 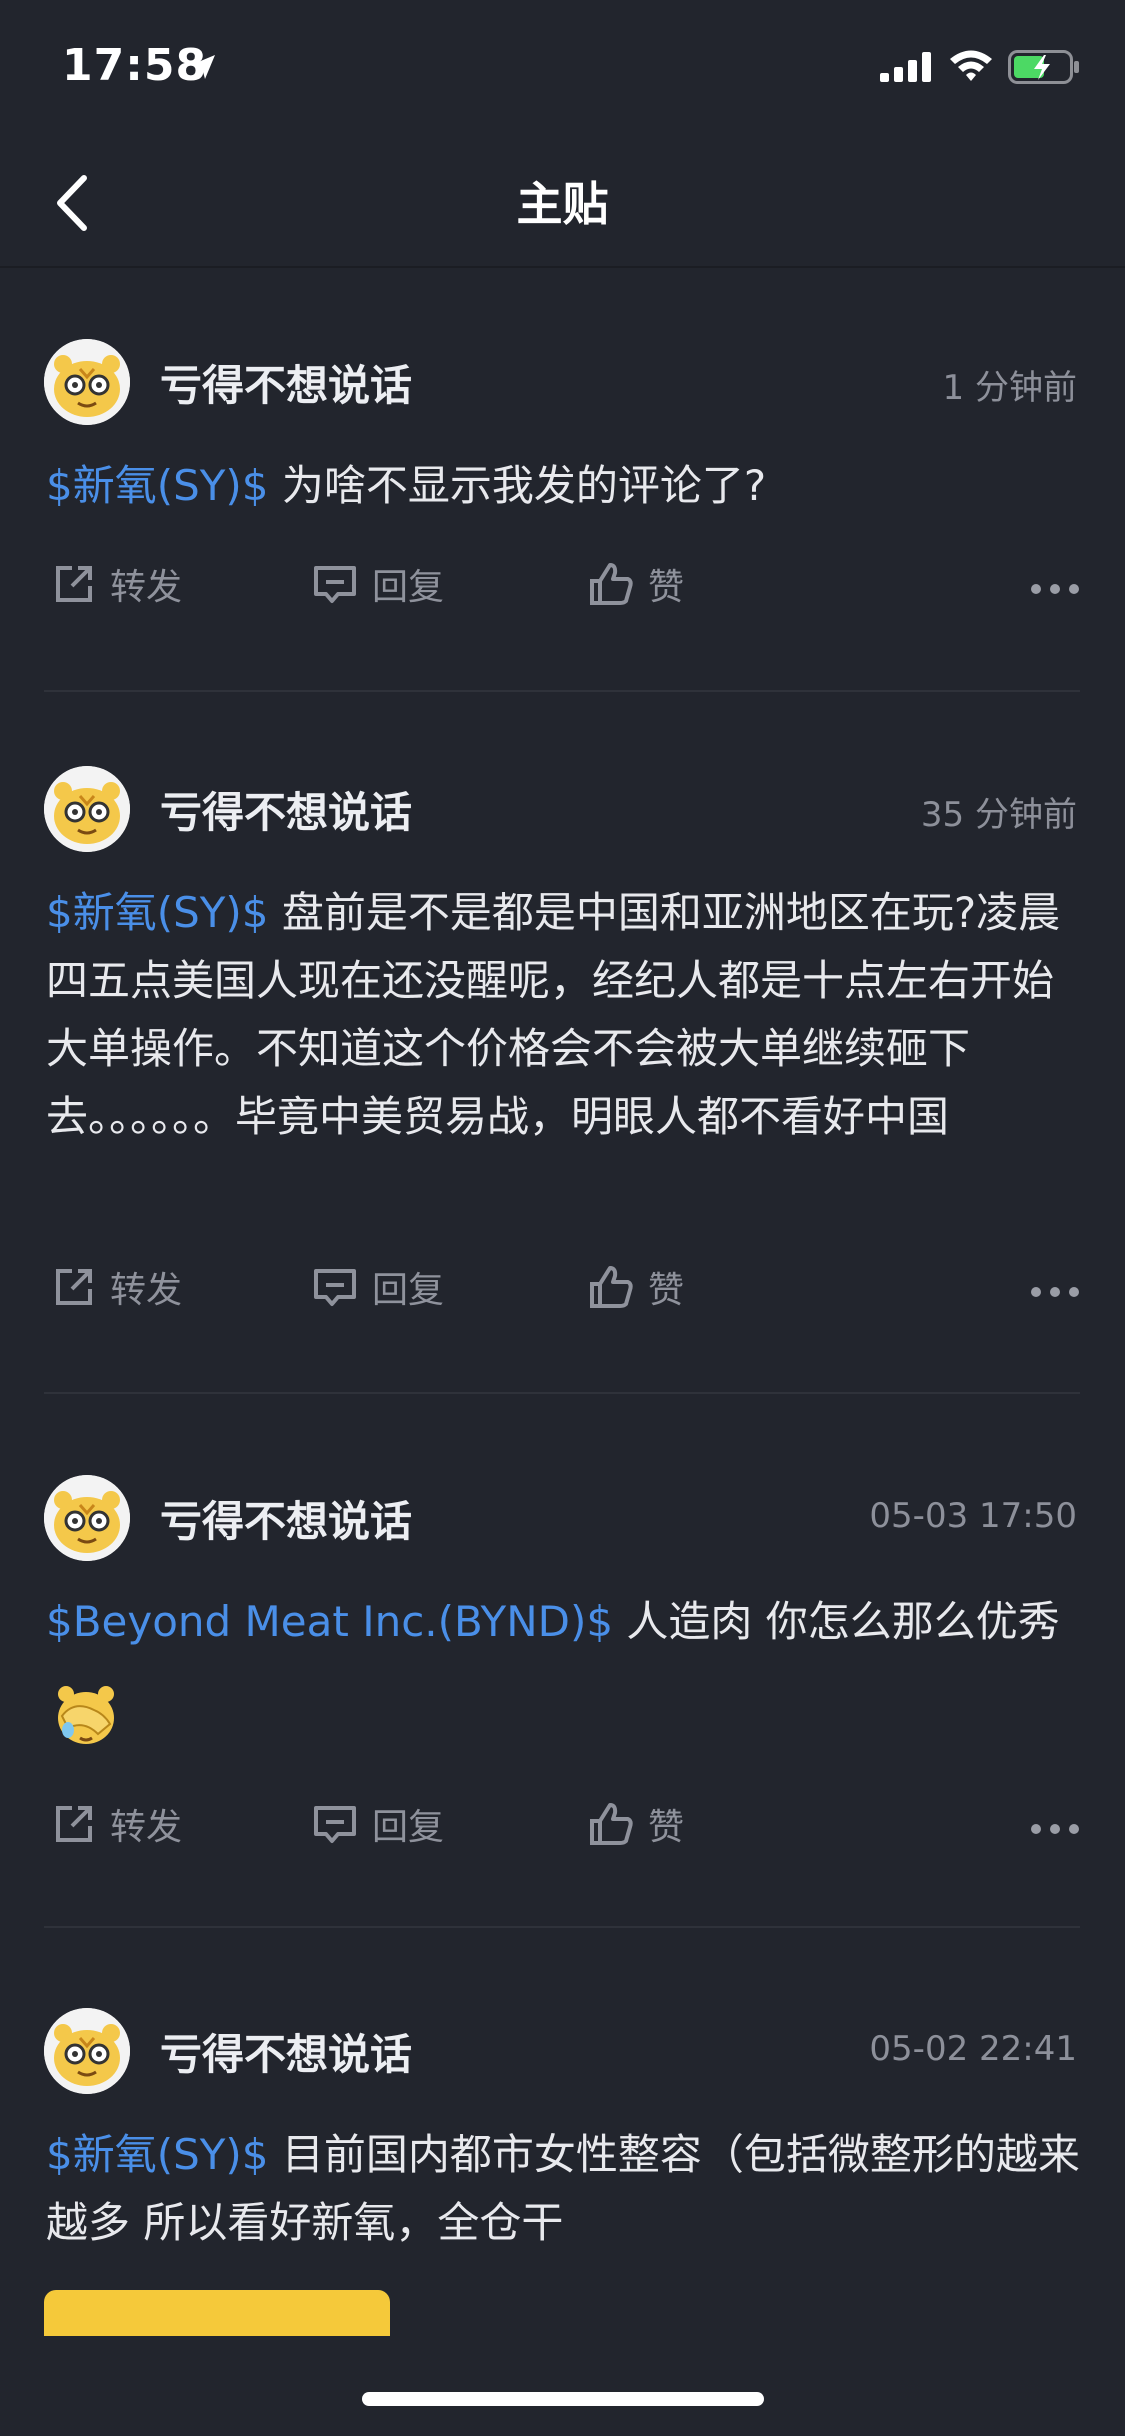 What do you see at coordinates (135, 65) in the screenshot?
I see `status-time: 17:58` at bounding box center [135, 65].